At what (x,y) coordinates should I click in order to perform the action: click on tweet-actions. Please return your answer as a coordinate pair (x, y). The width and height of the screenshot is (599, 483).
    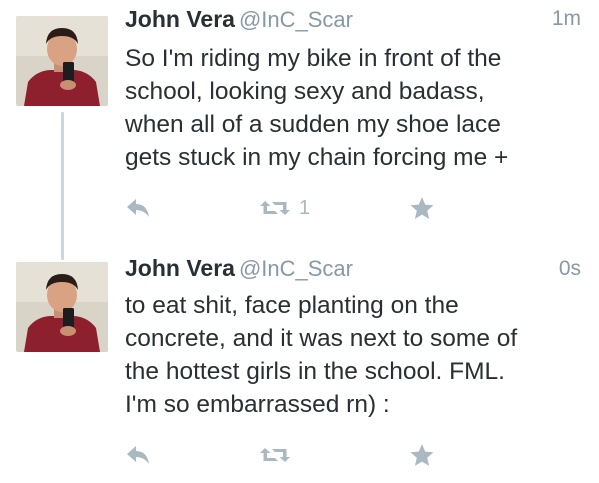
    Looking at the image, I should click on (355, 455).